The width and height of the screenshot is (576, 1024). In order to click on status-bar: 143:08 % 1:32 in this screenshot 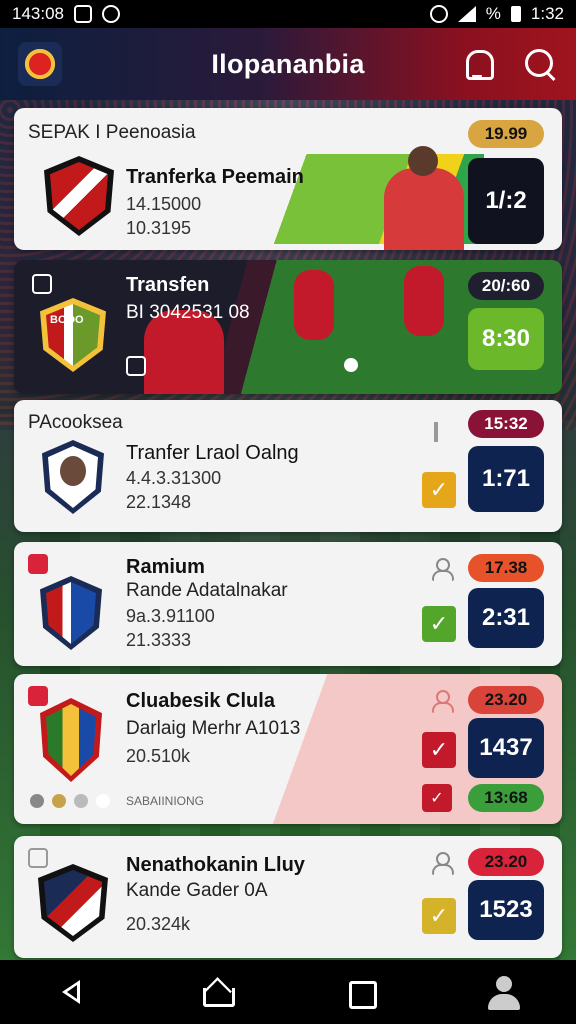, I will do `click(288, 14)`.